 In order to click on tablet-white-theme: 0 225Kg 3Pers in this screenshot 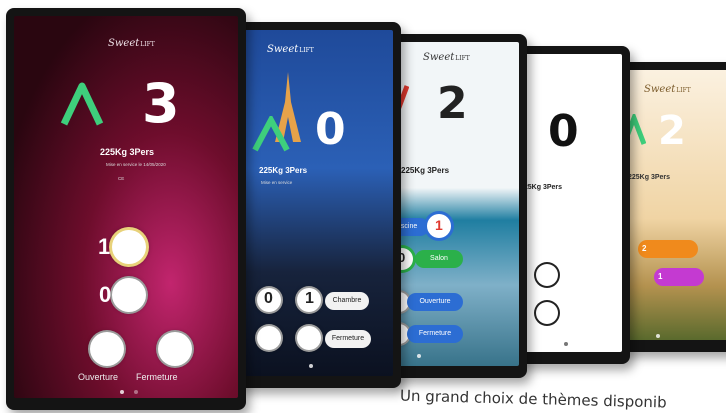, I will do `click(571, 205)`.